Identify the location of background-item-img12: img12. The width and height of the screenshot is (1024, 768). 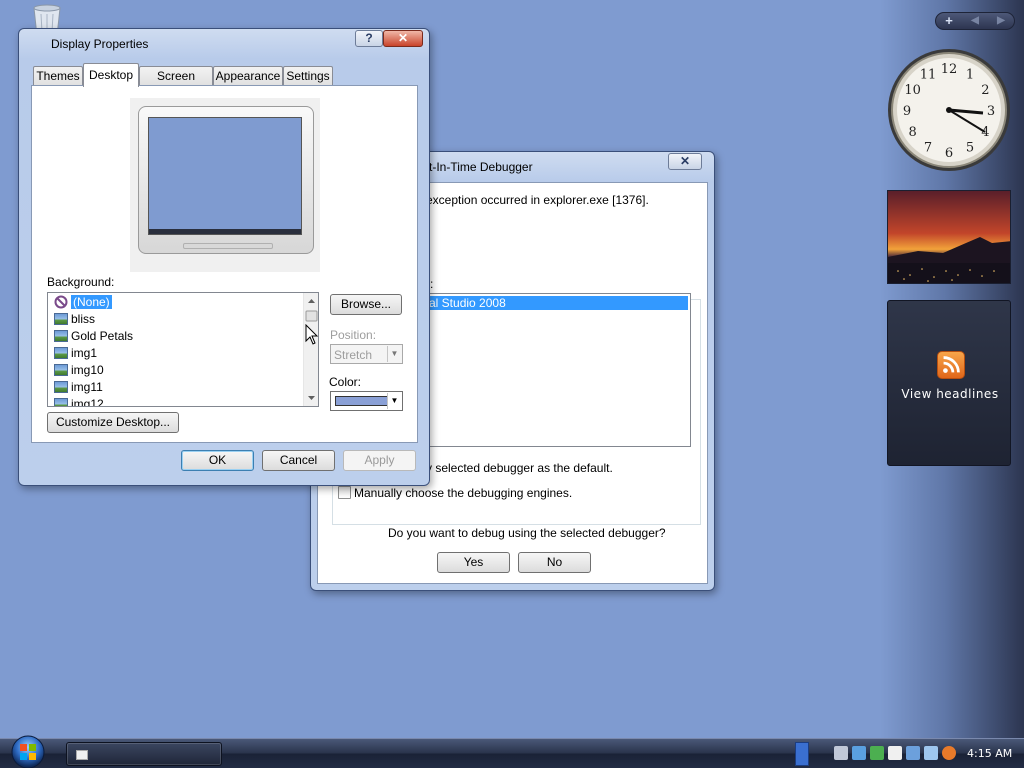
(79, 401).